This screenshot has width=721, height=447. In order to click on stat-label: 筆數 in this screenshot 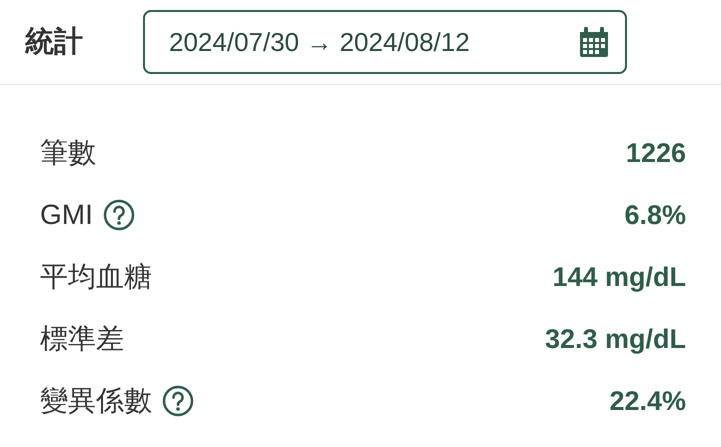, I will do `click(68, 153)`.